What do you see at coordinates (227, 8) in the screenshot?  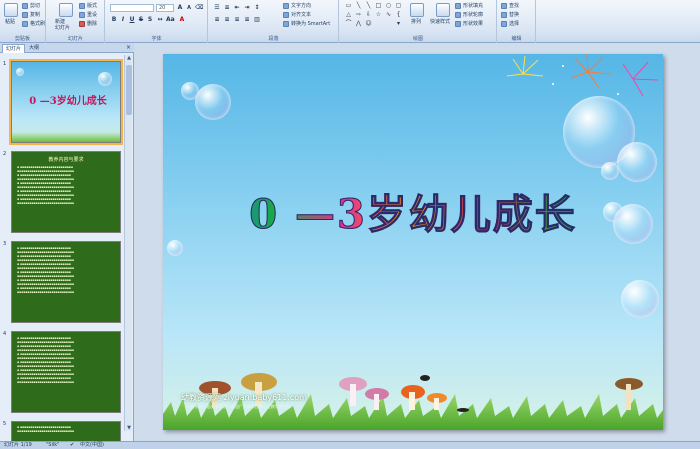 I see `numbering-button: ≡` at bounding box center [227, 8].